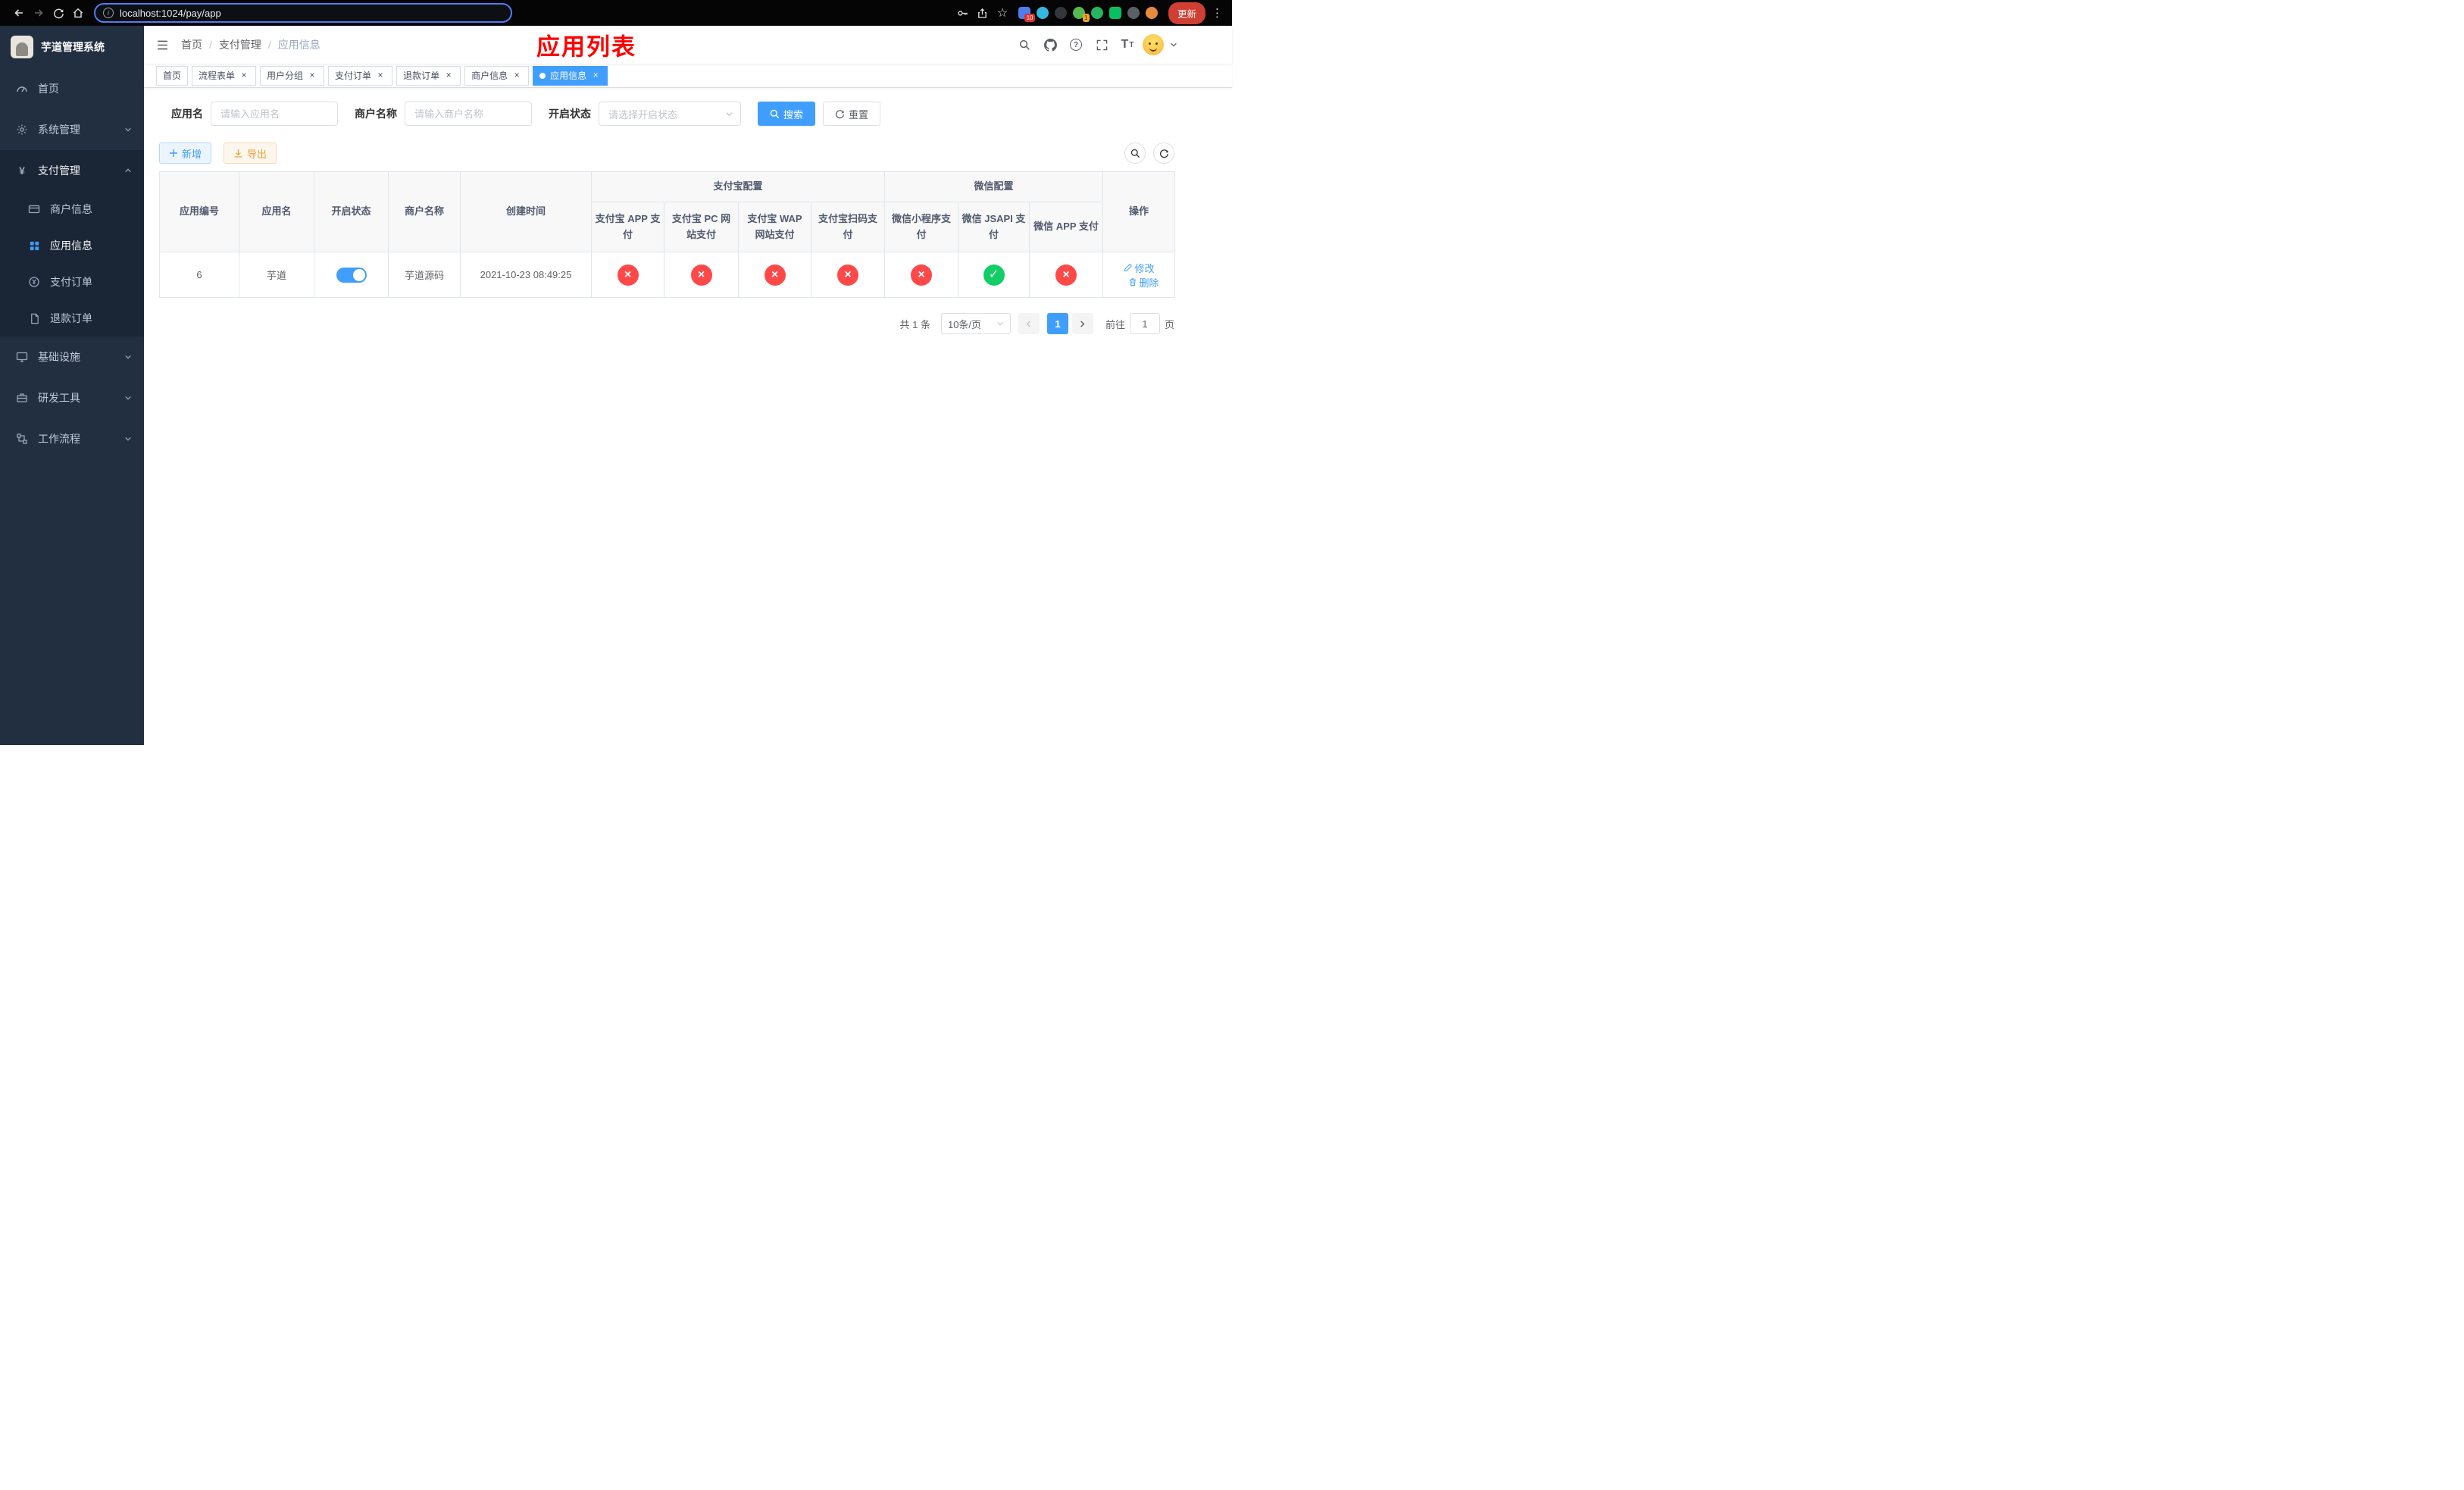 The width and height of the screenshot is (2464, 1490). Describe the element at coordinates (22, 439) in the screenshot. I see `workflow-icon` at that location.